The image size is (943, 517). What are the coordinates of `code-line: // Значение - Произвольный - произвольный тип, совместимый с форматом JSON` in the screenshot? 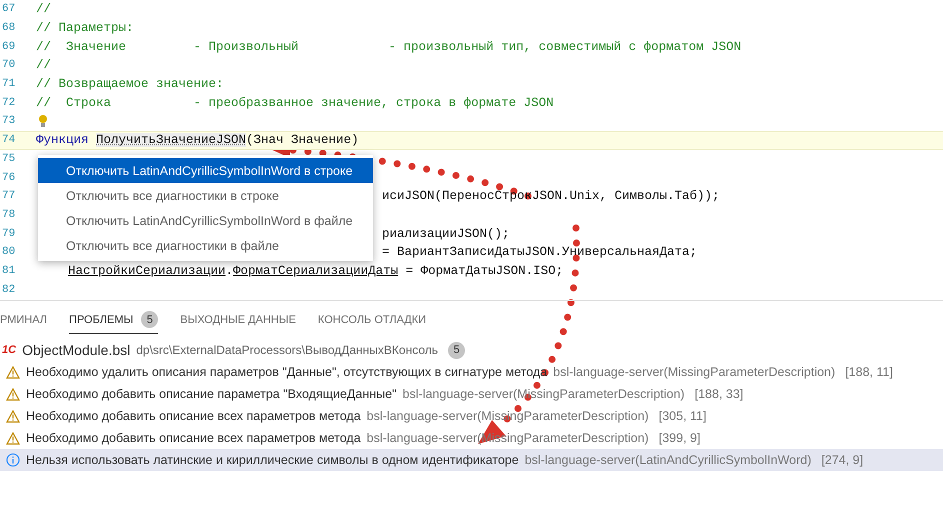 It's located at (389, 47).